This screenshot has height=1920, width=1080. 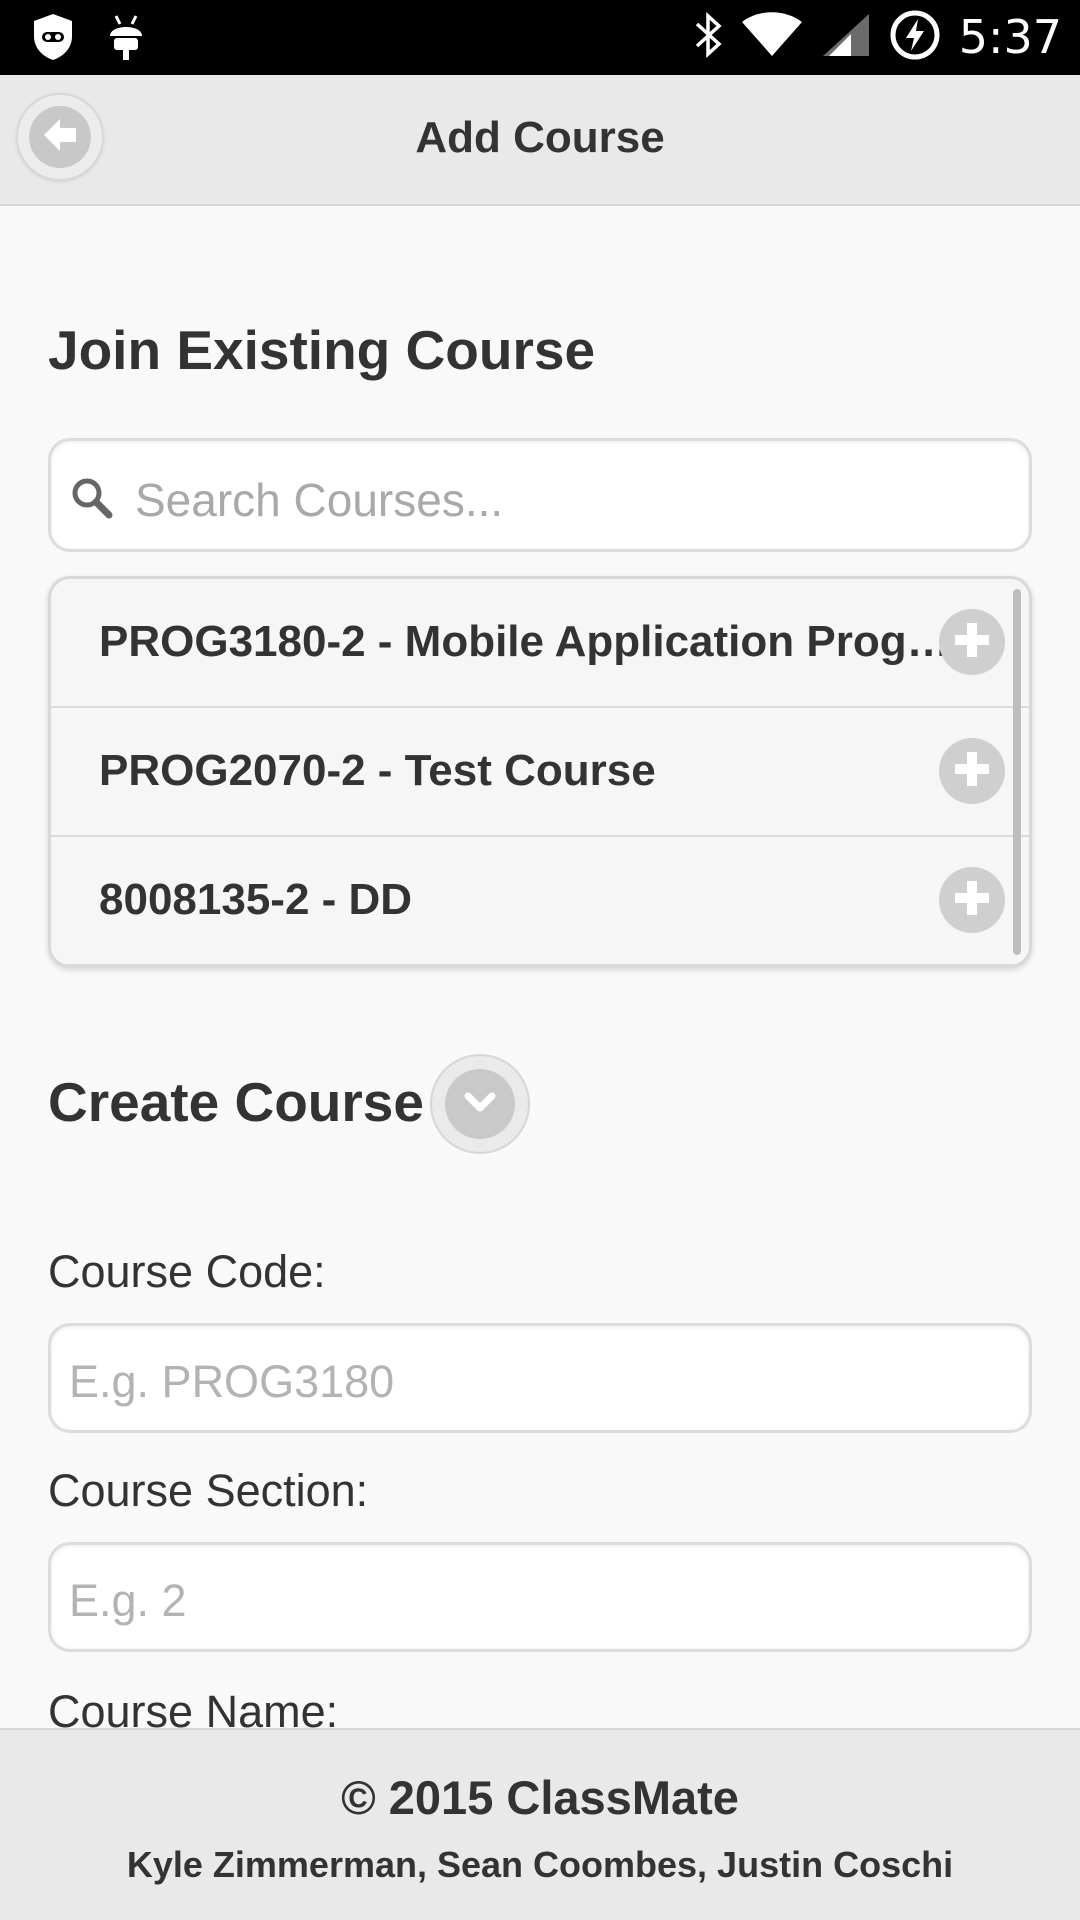 What do you see at coordinates (53, 39) in the screenshot?
I see `privacy-shield-icon` at bounding box center [53, 39].